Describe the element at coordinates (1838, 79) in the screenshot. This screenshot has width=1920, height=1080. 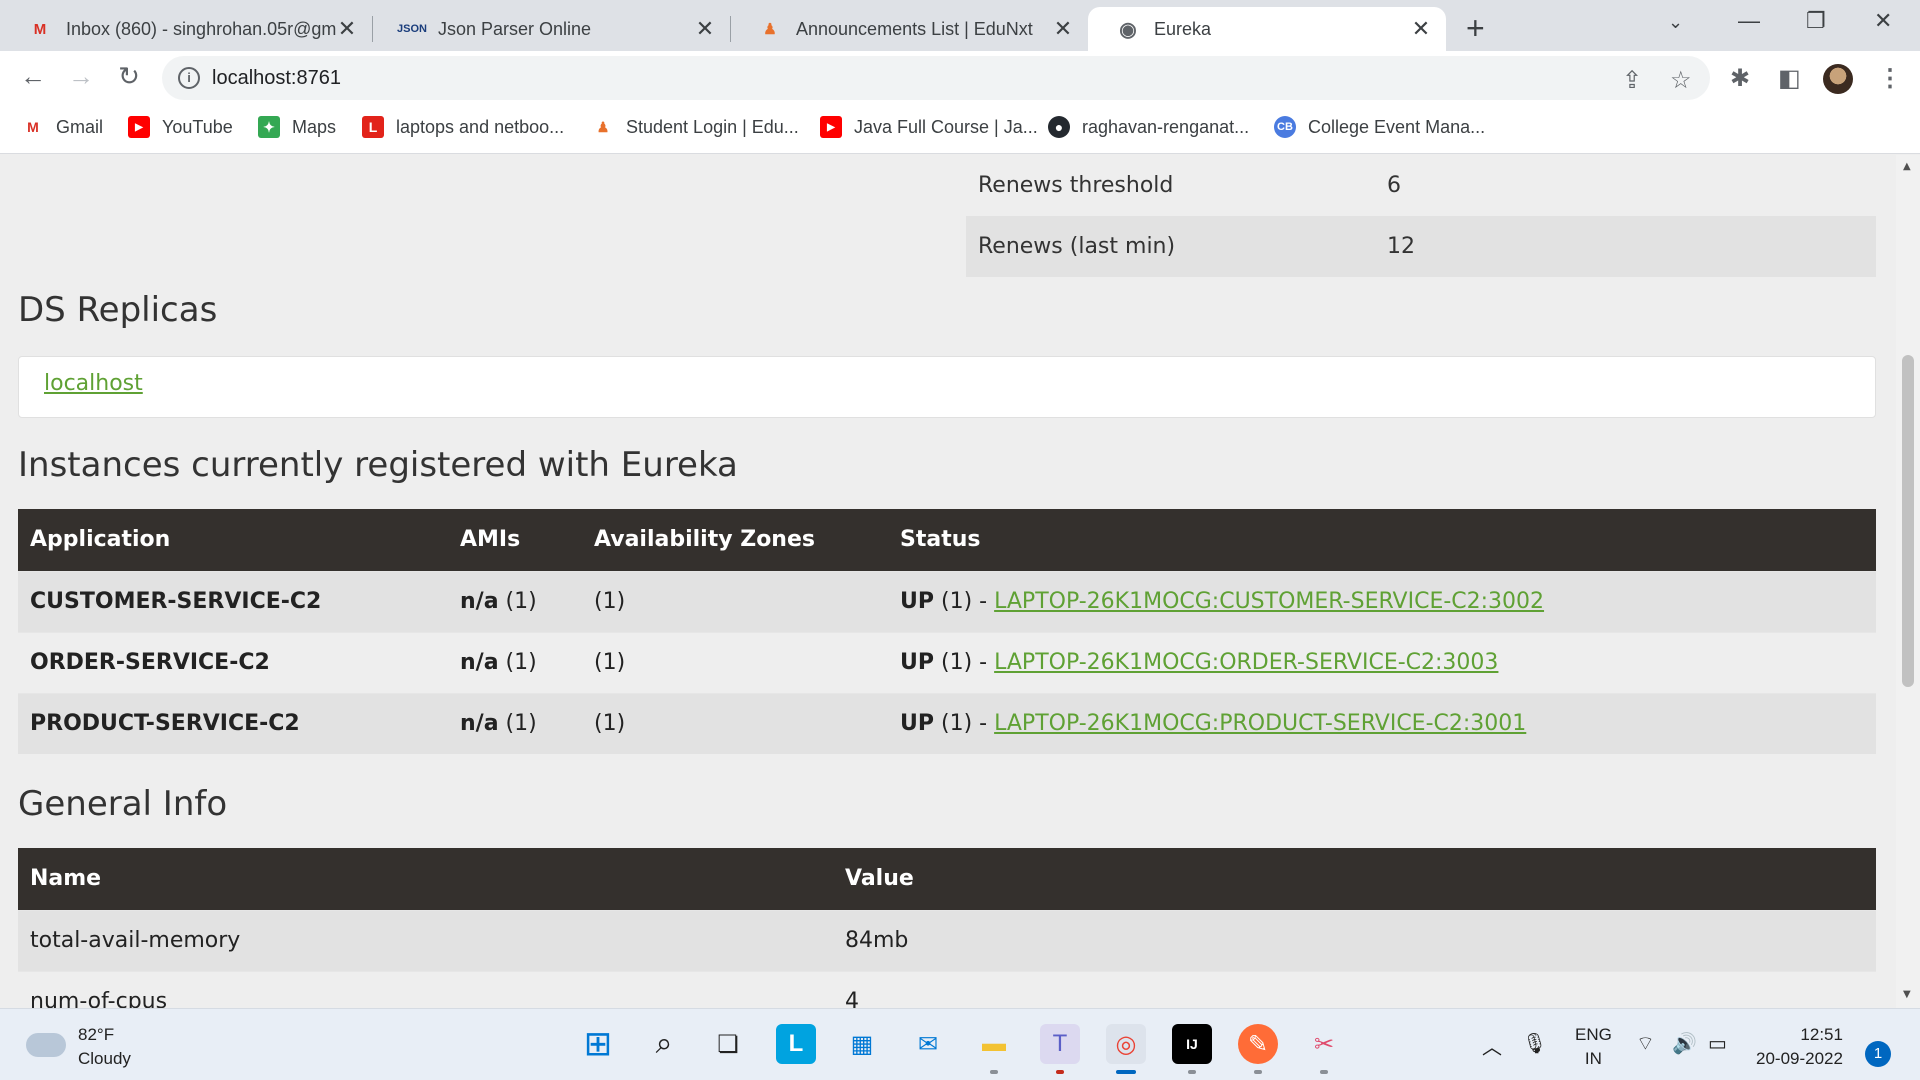
I see `avatar` at that location.